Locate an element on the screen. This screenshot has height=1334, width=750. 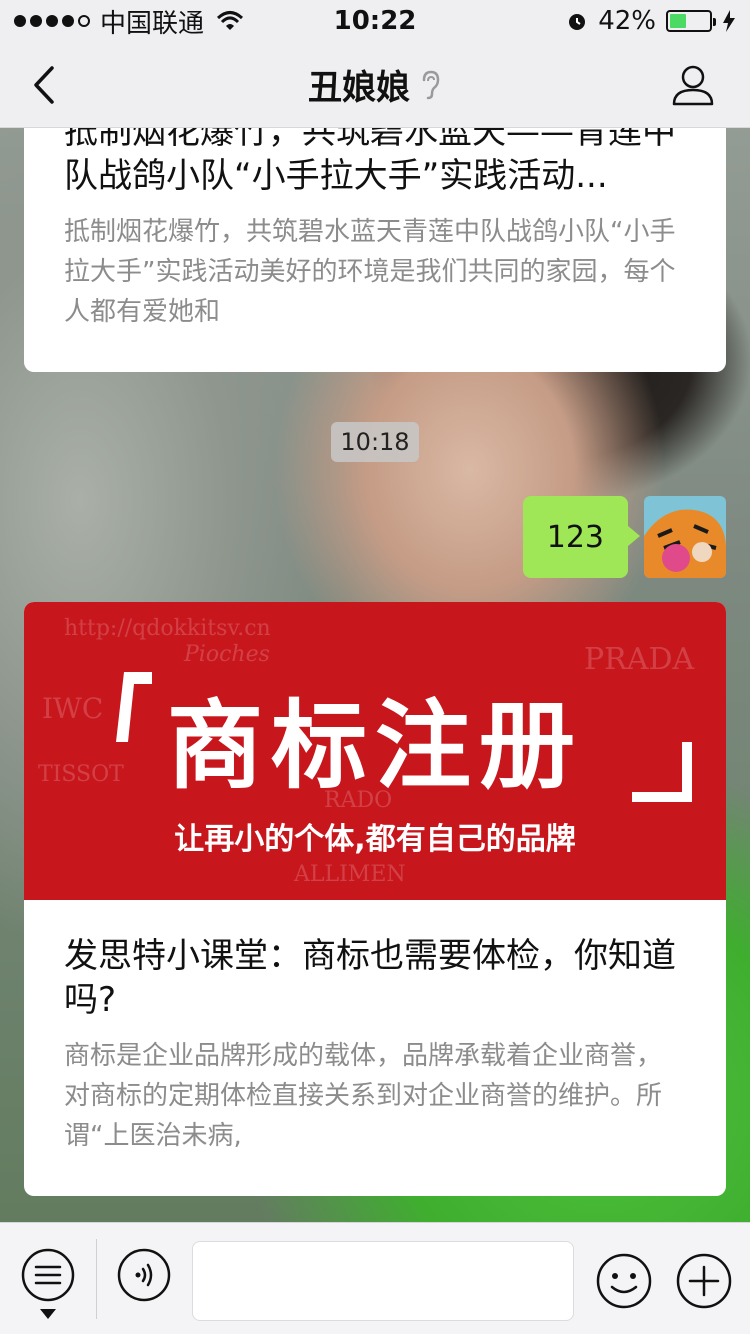
status-bar: 中国联通 10:22 42% is located at coordinates (375, 21).